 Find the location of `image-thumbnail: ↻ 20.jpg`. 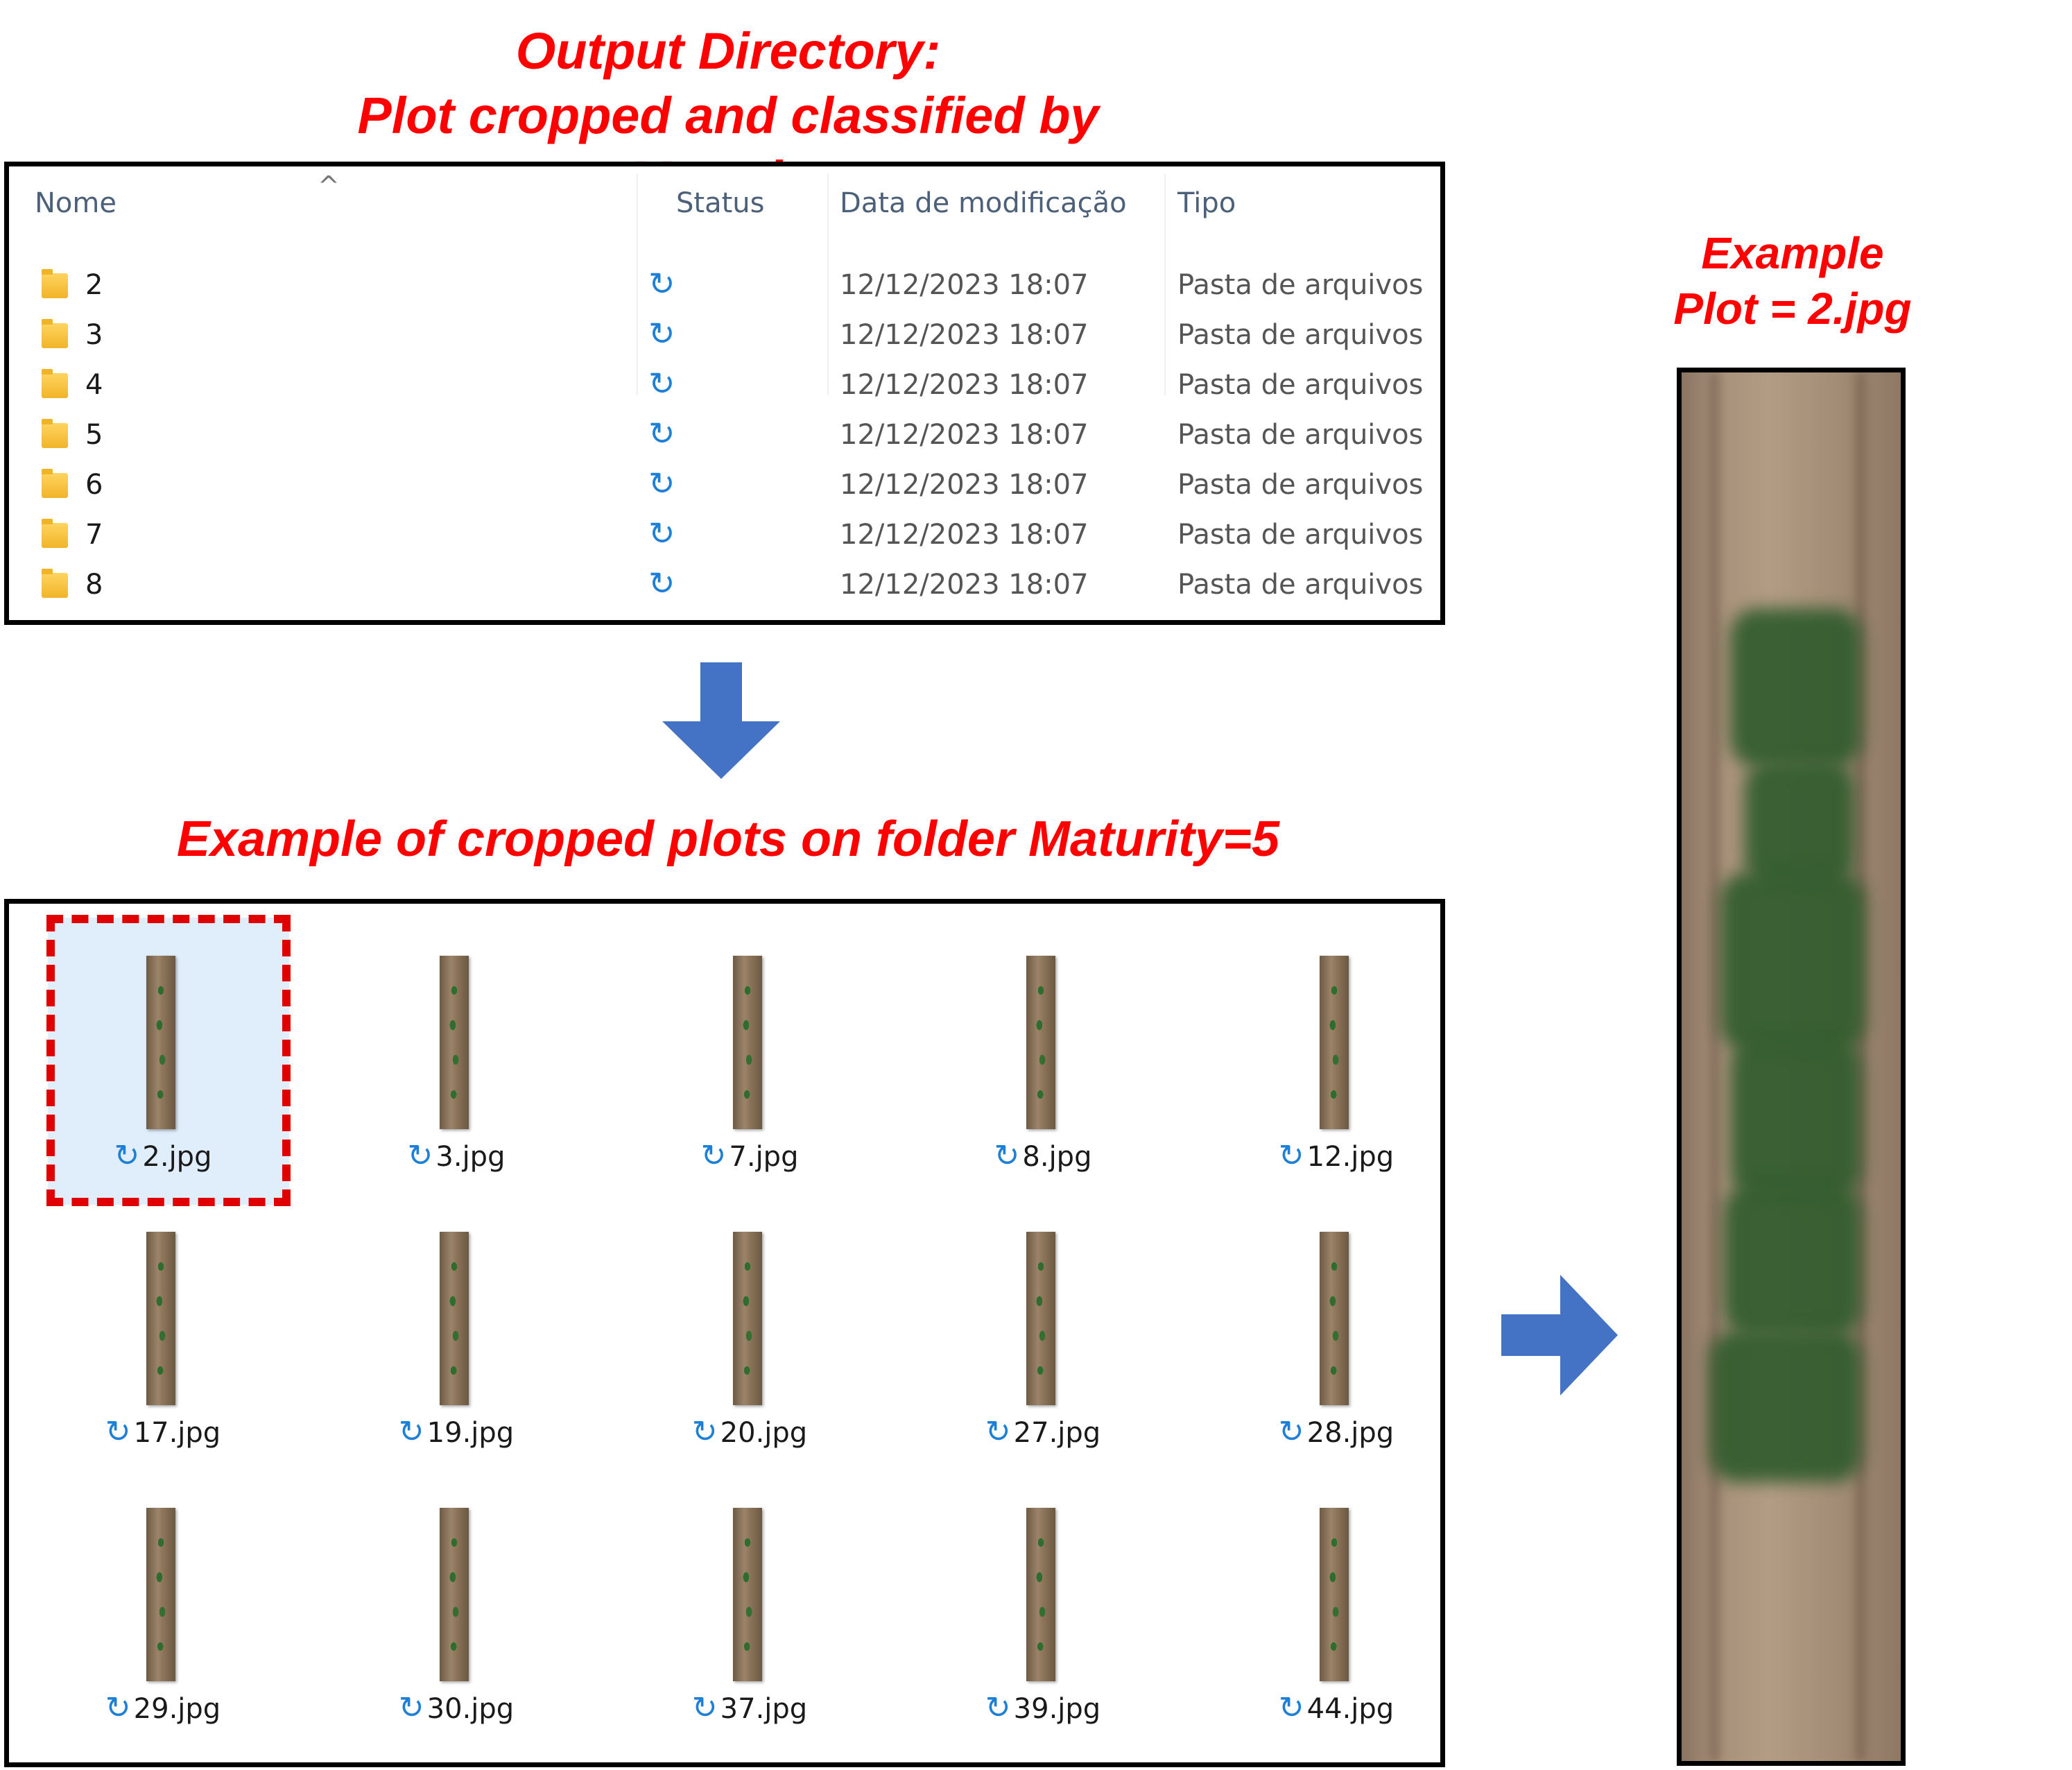

image-thumbnail: ↻ 20.jpg is located at coordinates (749, 1315).